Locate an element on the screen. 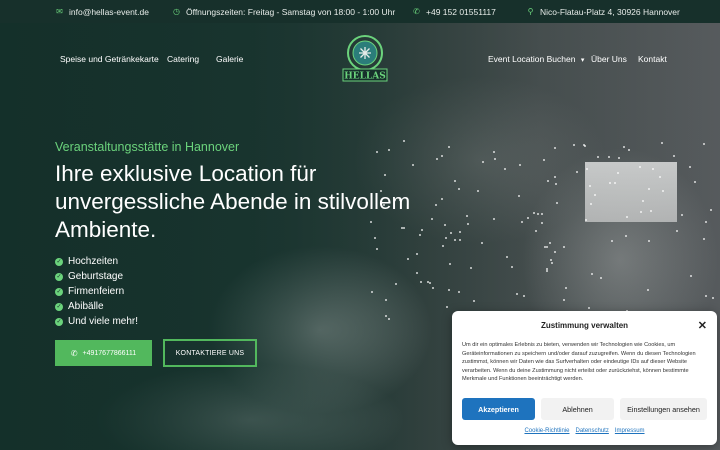  cookie-policy-link: Cookie-Richtlinie is located at coordinates (546, 431).